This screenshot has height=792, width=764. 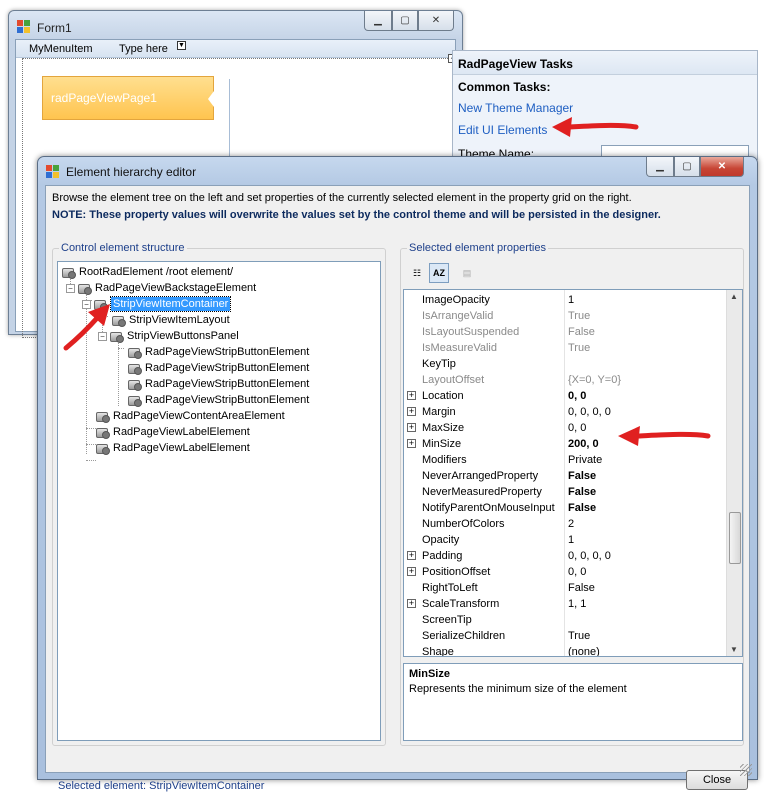 What do you see at coordinates (565, 588) in the screenshot?
I see `property-row: RightToLeft False` at bounding box center [565, 588].